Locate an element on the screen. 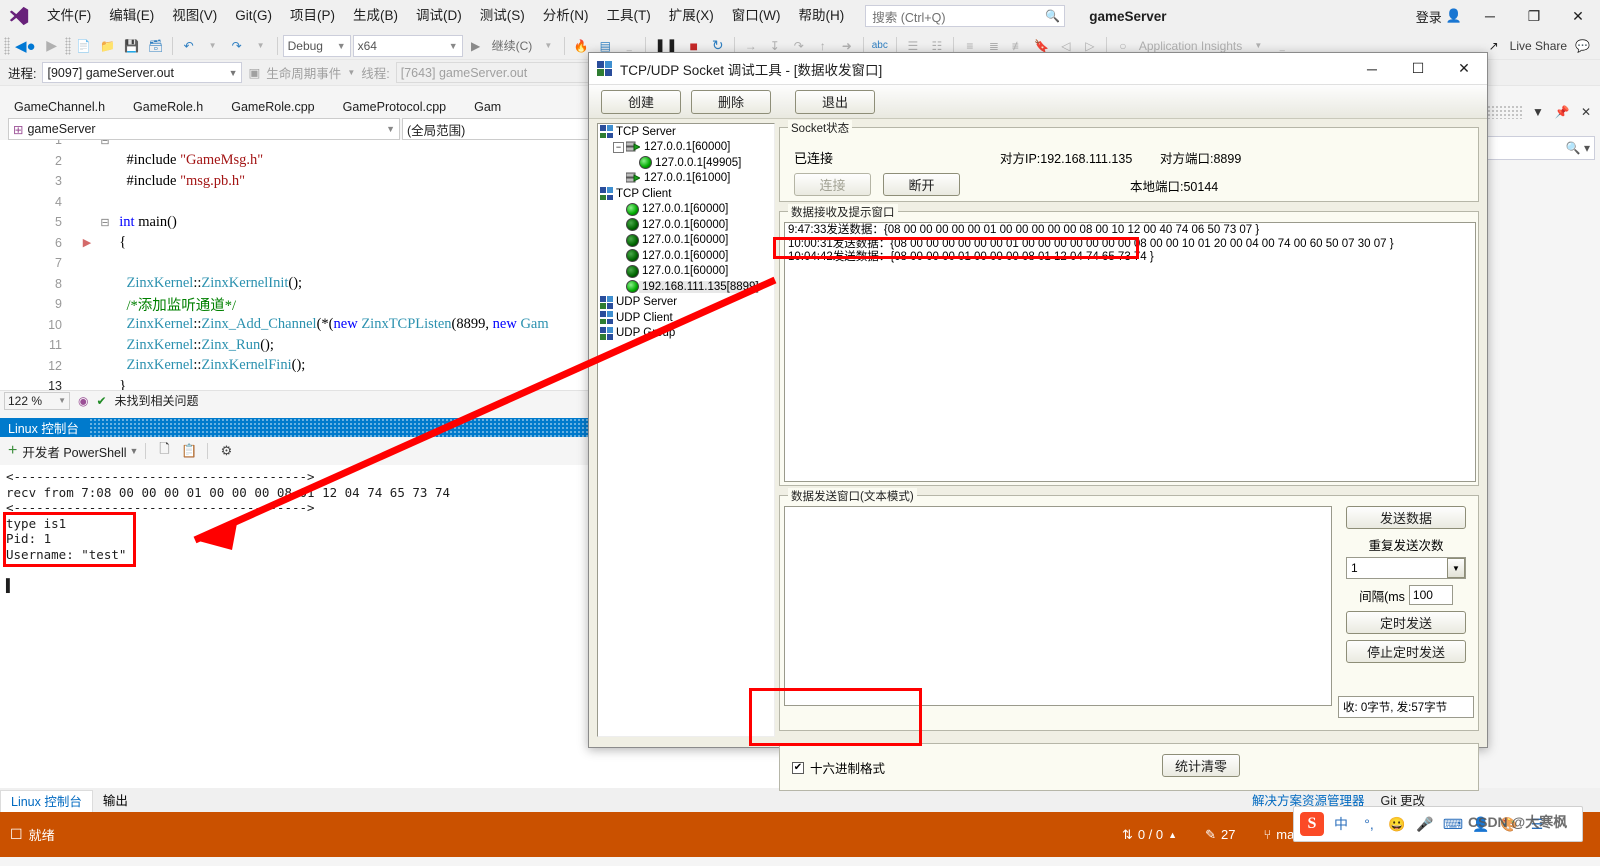  continue-button: ▶ is located at coordinates (476, 46).